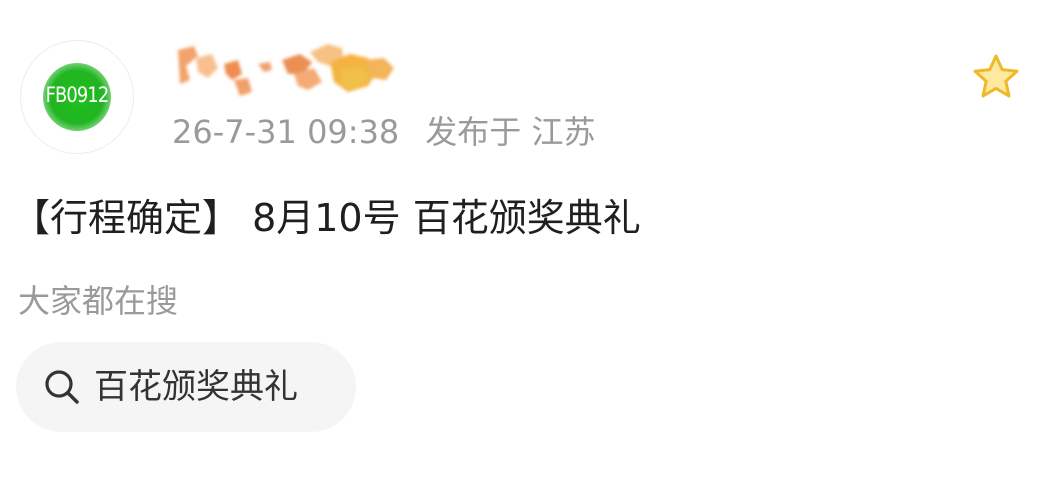  I want to click on trending-search-label: 大家都在搜, so click(98, 301).